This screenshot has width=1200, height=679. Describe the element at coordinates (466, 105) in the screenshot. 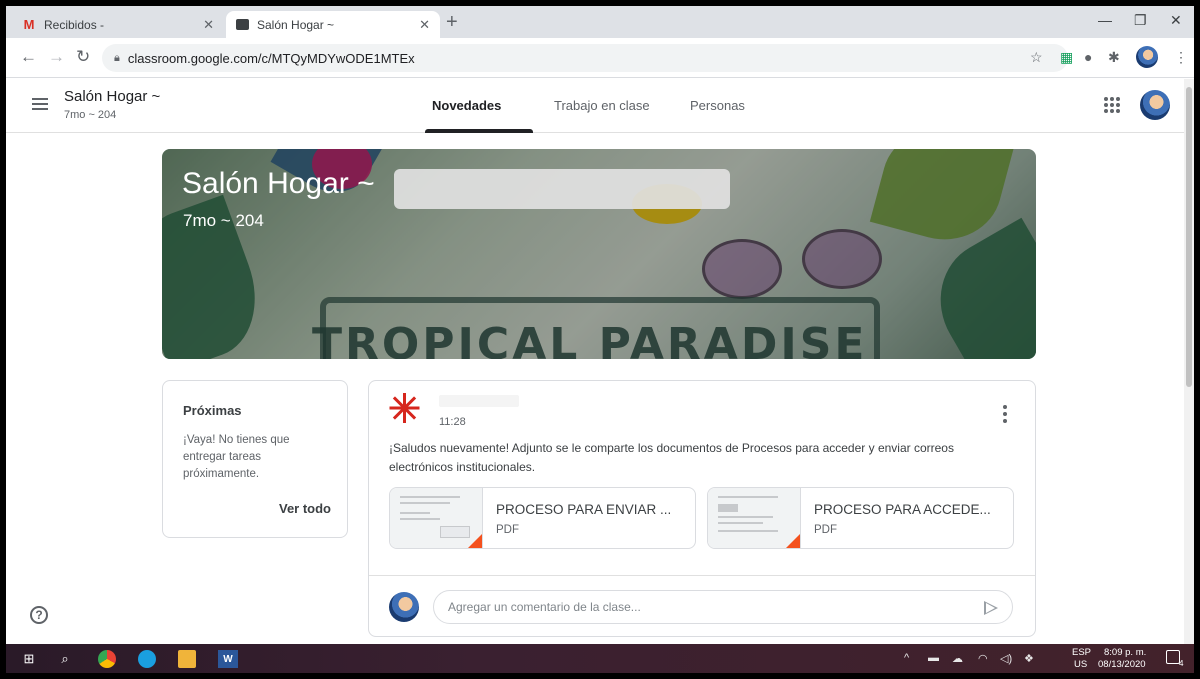

I see `tab-novedades: Novedades` at that location.